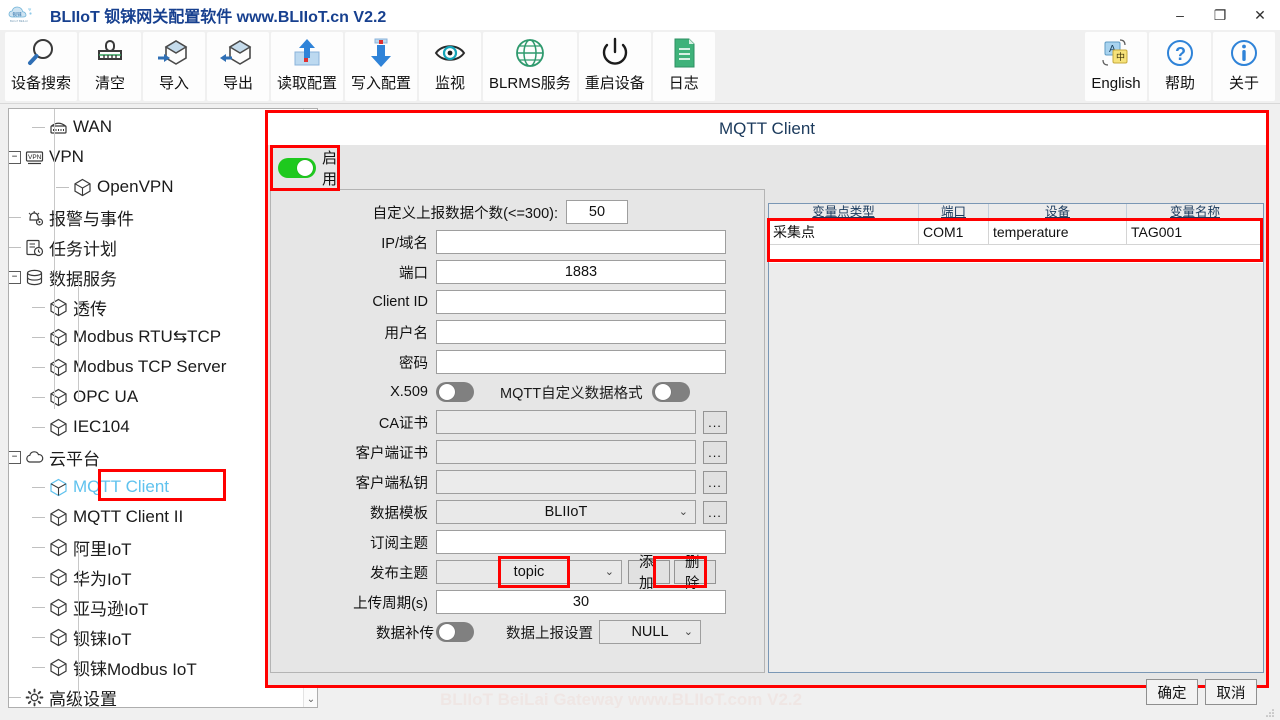 The width and height of the screenshot is (1280, 720). What do you see at coordinates (695, 573) in the screenshot?
I see `delete-topic-button: 删除` at bounding box center [695, 573].